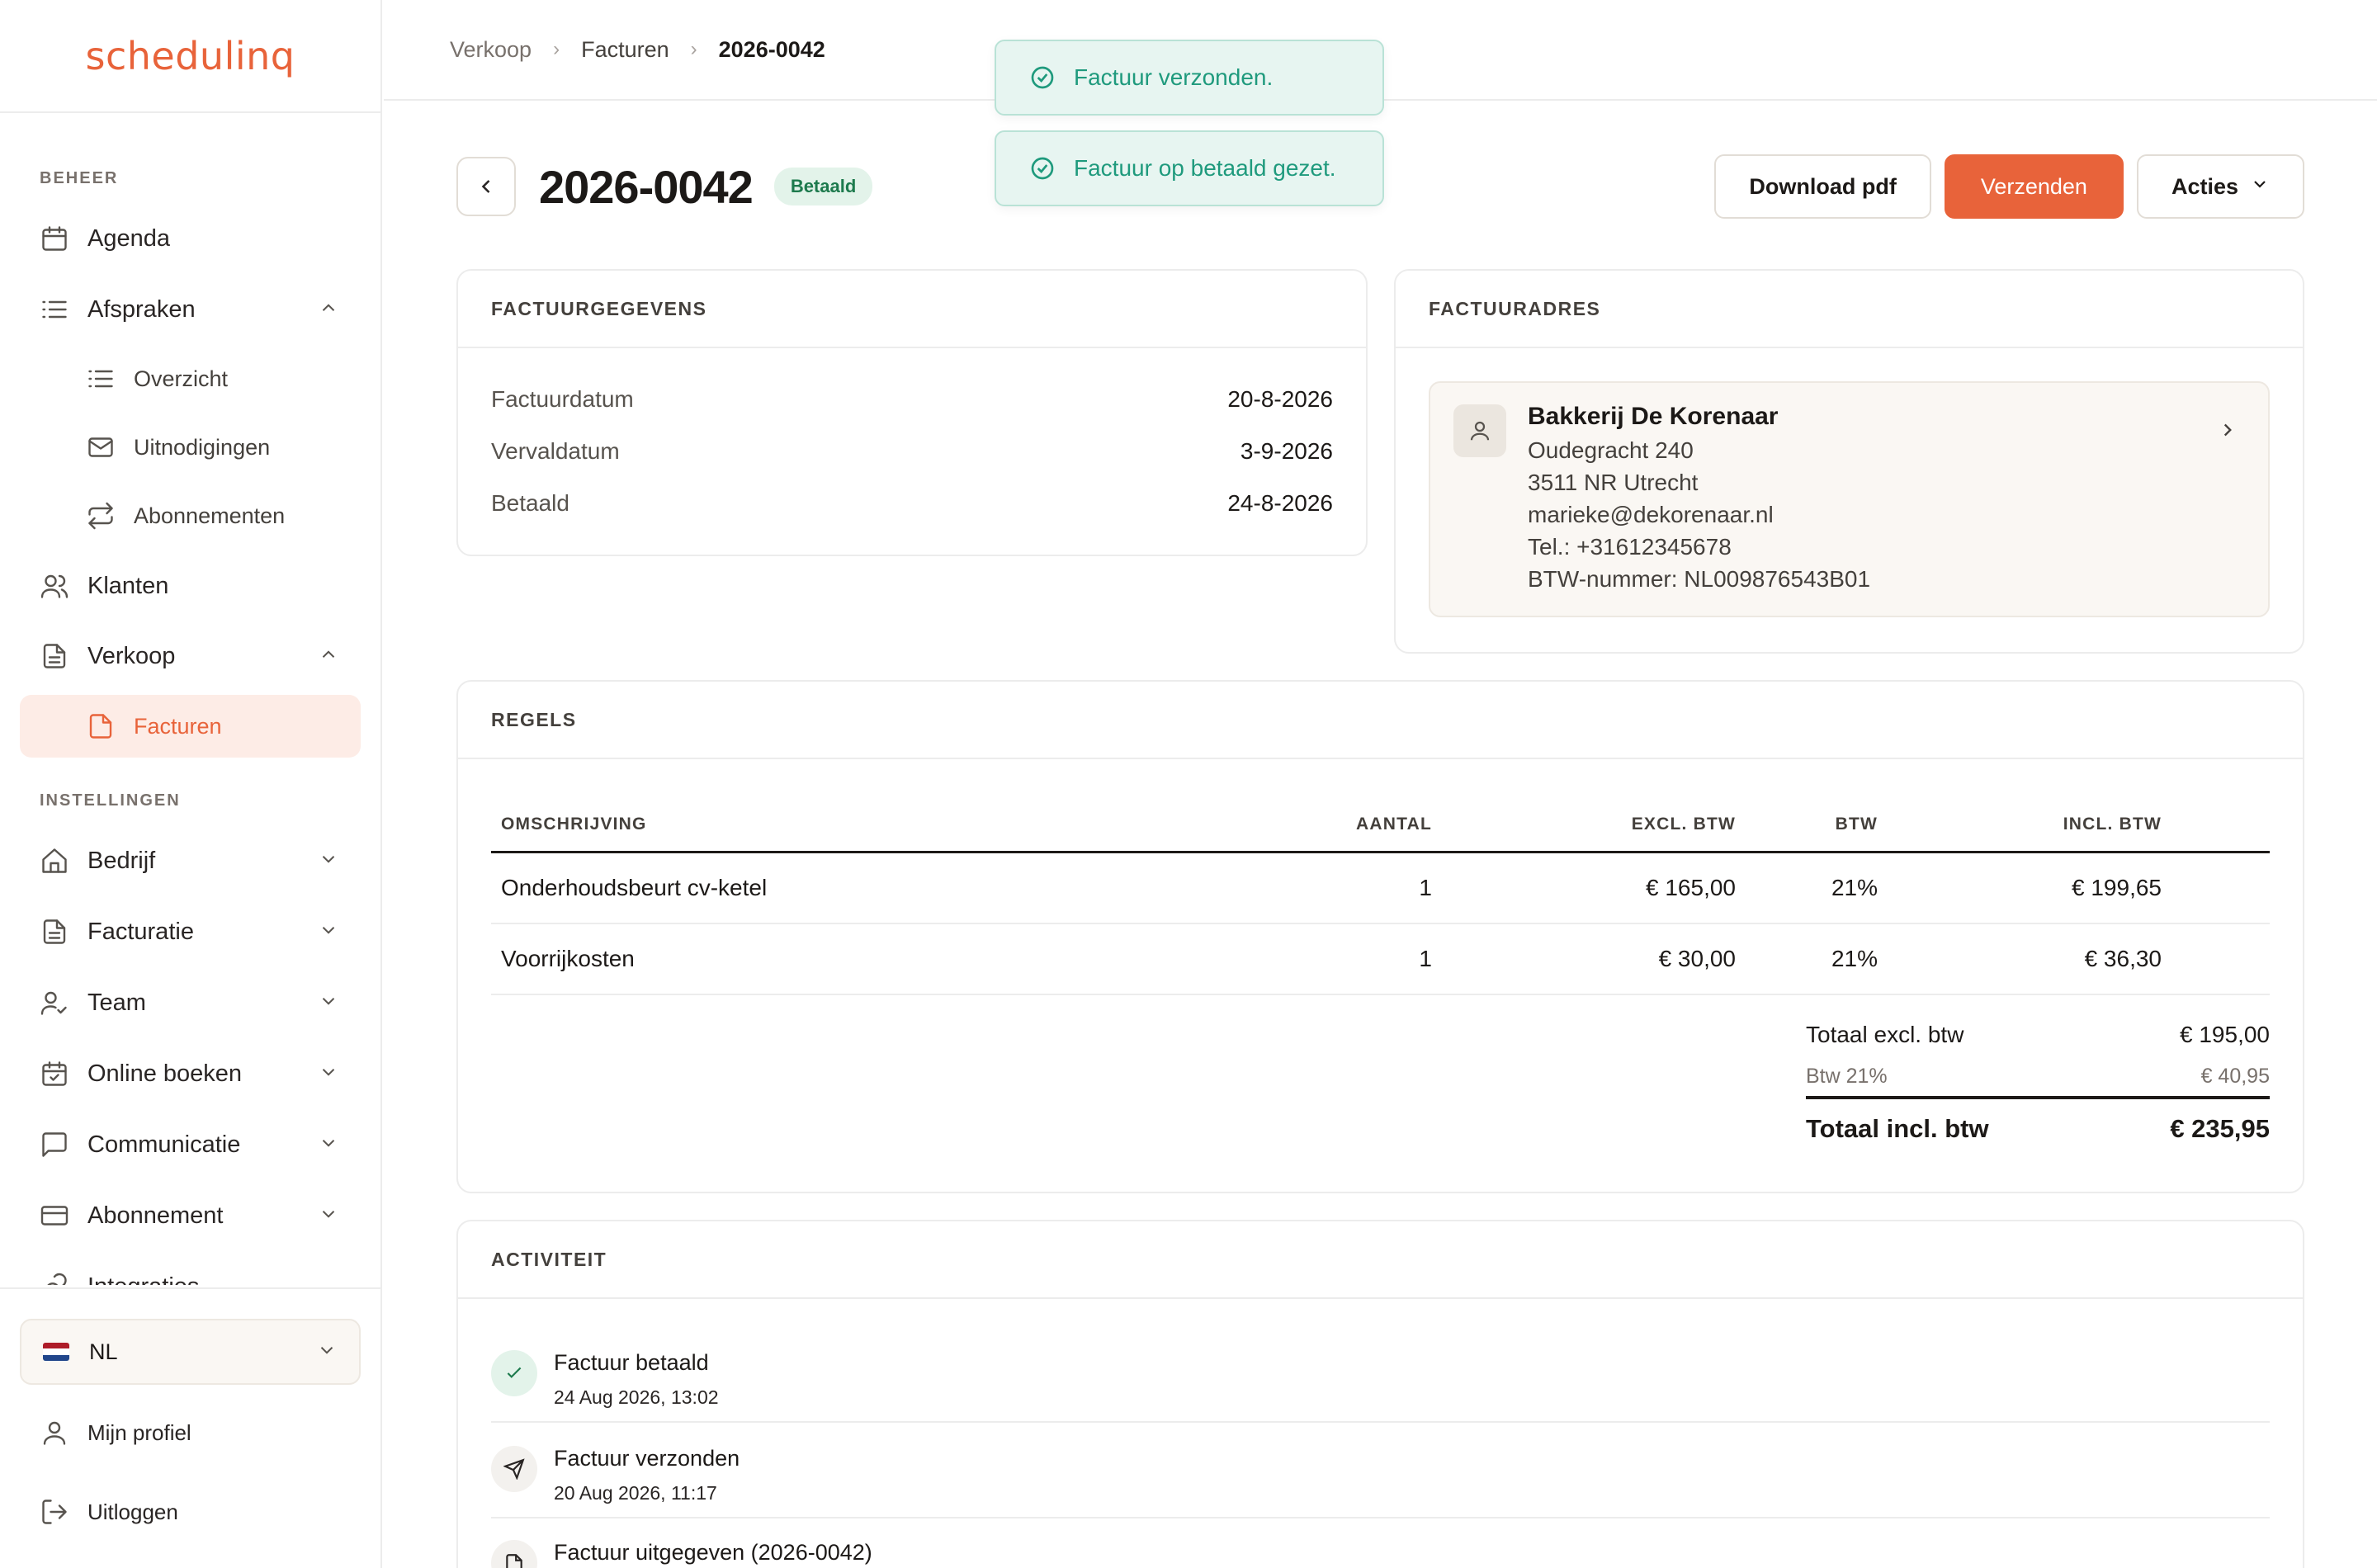 The image size is (2377, 1568). I want to click on logo-text: schedulinq, so click(190, 55).